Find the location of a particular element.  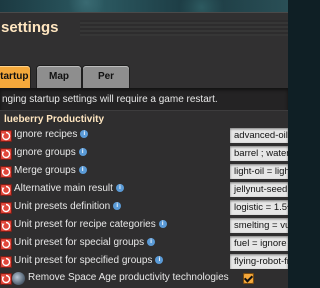

tab-per-player: Per player is located at coordinates (106, 85).